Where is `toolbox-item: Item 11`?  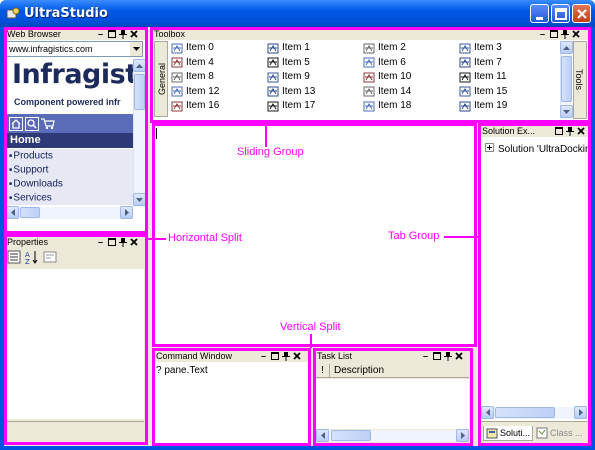
toolbox-item: Item 11 is located at coordinates (483, 77).